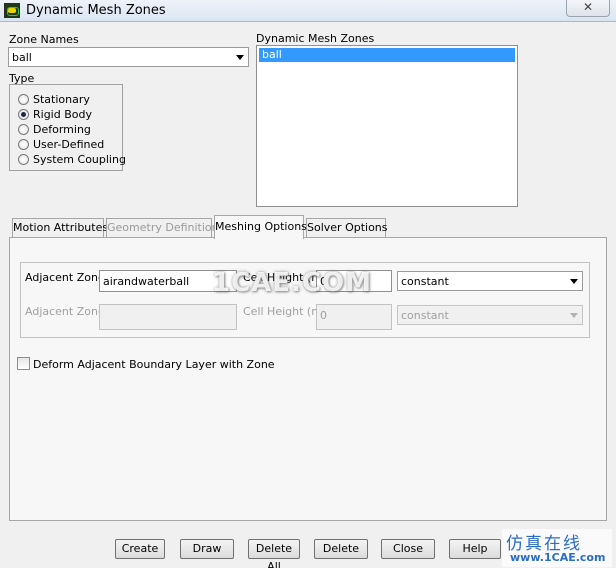  I want to click on zone-names-dropdown: ball, so click(128, 57).